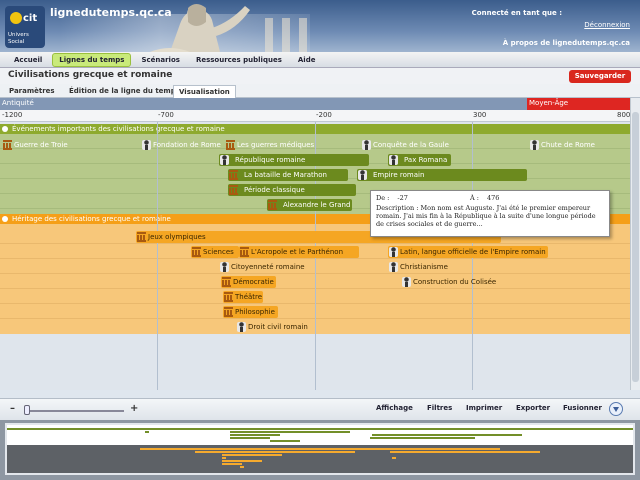 This screenshot has width=640, height=480. I want to click on event-construction-du-colisee: Construction du Colisée, so click(448, 282).